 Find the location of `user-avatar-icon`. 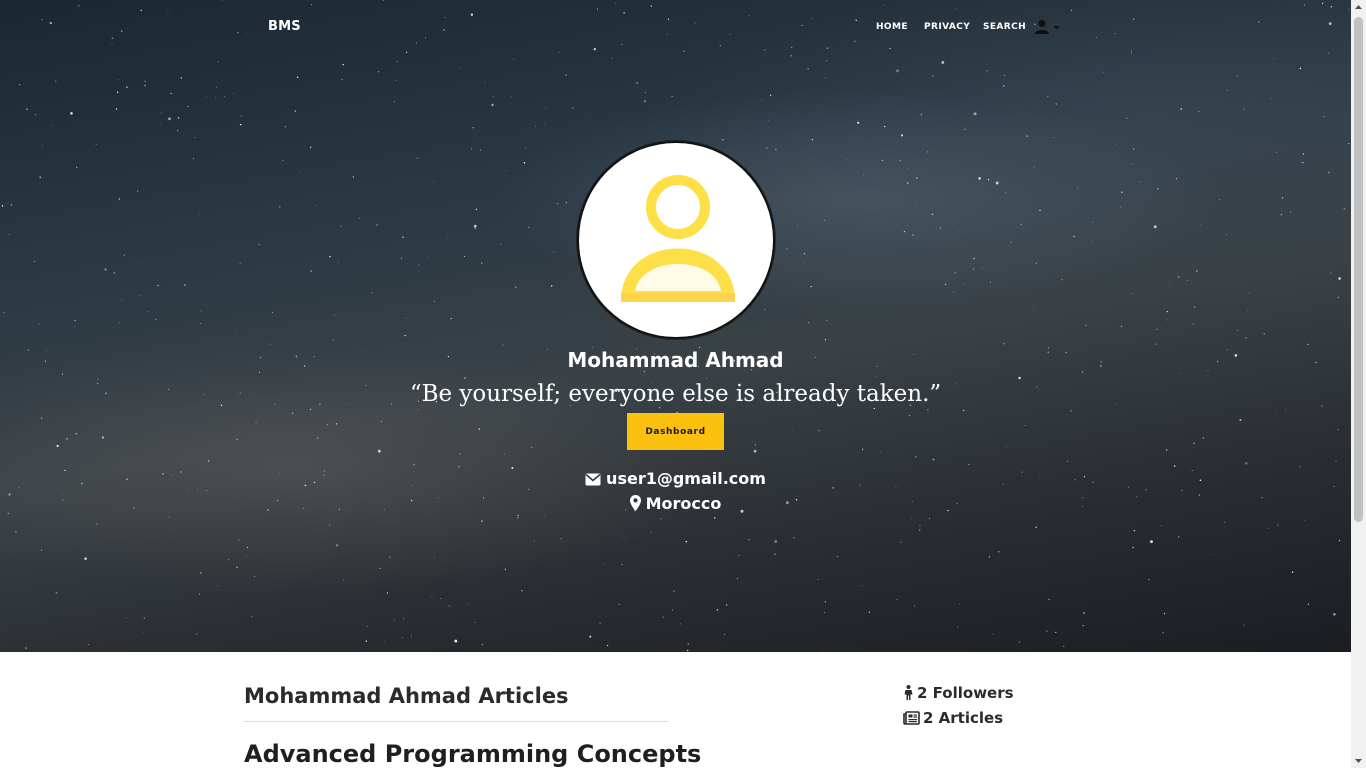

user-avatar-icon is located at coordinates (678, 238).